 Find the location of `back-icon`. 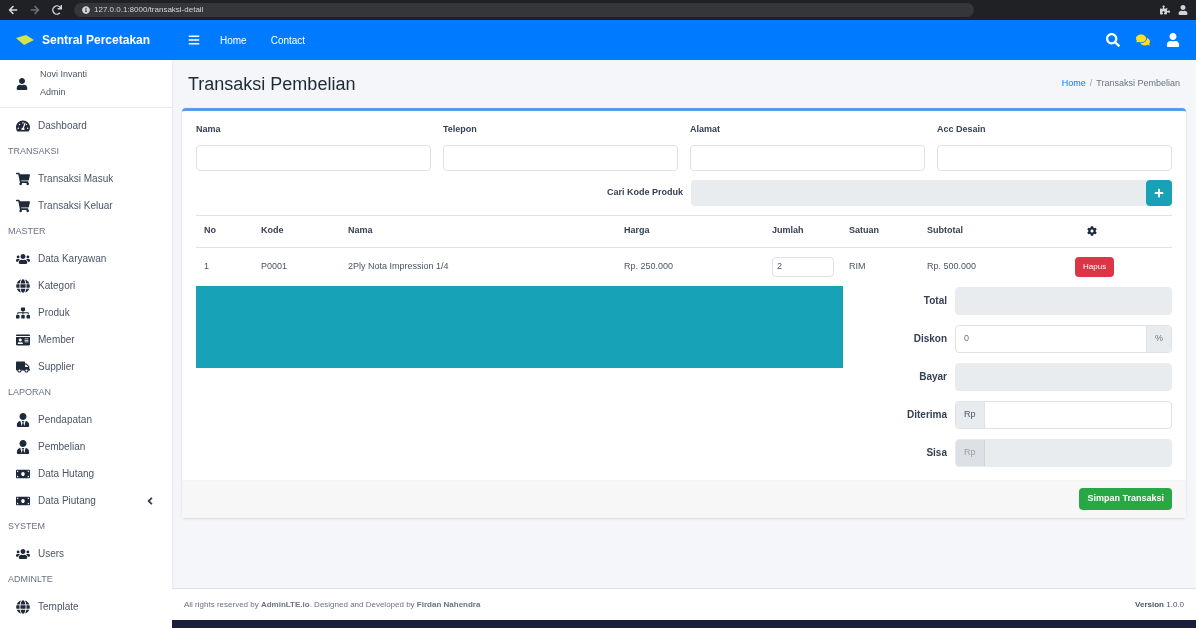

back-icon is located at coordinates (13, 10).